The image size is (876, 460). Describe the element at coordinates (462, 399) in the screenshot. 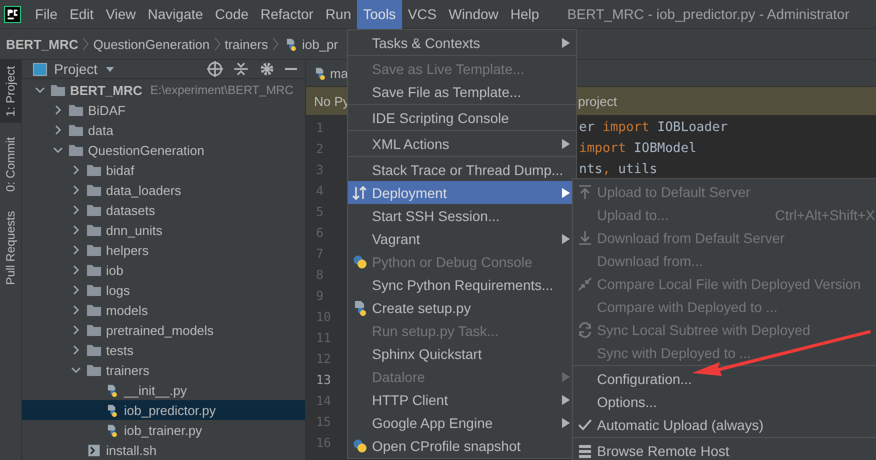

I see `menu-item: HTTP Client` at that location.